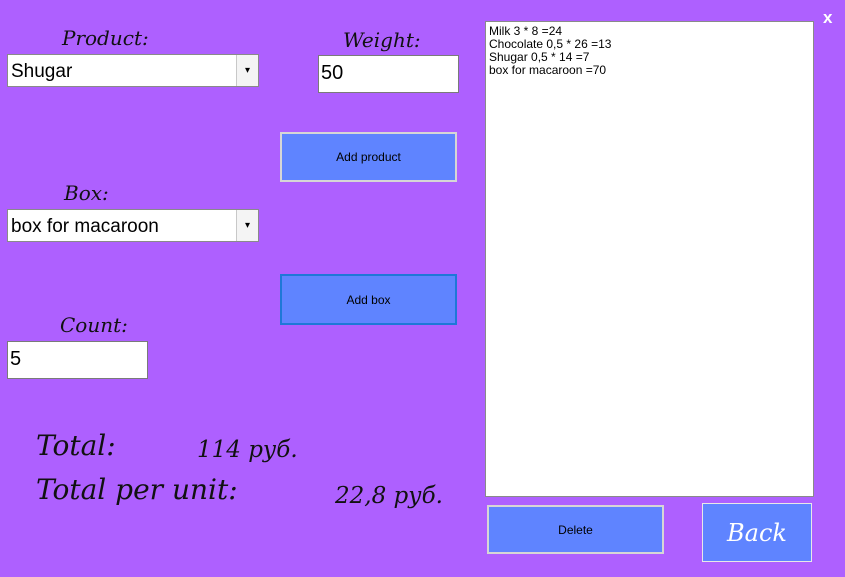 The height and width of the screenshot is (577, 845). Describe the element at coordinates (85, 226) in the screenshot. I see `box-select-value: box for macaroon` at that location.